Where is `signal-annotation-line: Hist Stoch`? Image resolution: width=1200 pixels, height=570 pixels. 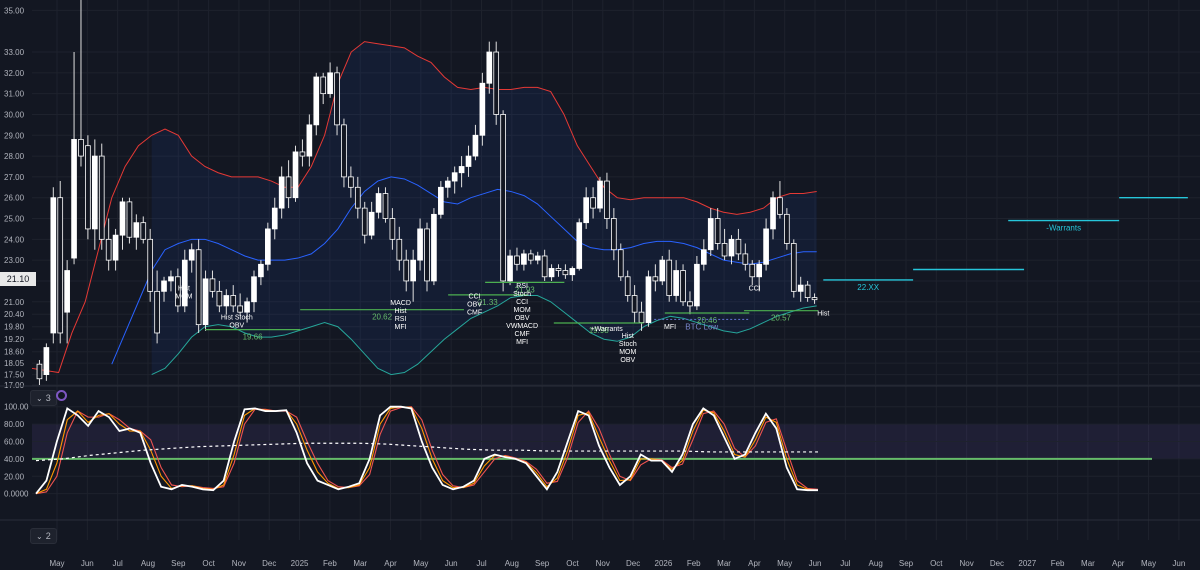 signal-annotation-line: Hist Stoch is located at coordinates (237, 317).